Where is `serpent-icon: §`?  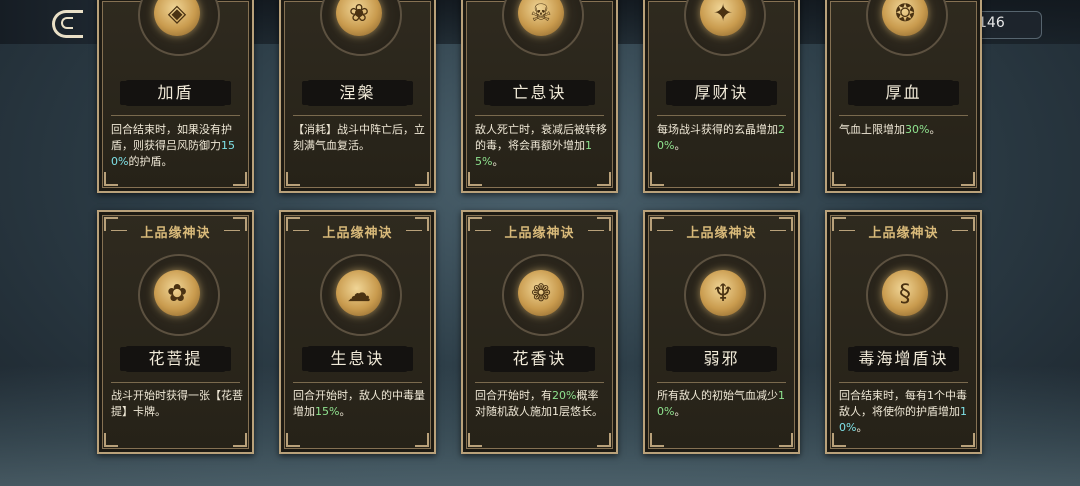 serpent-icon: § is located at coordinates (905, 293).